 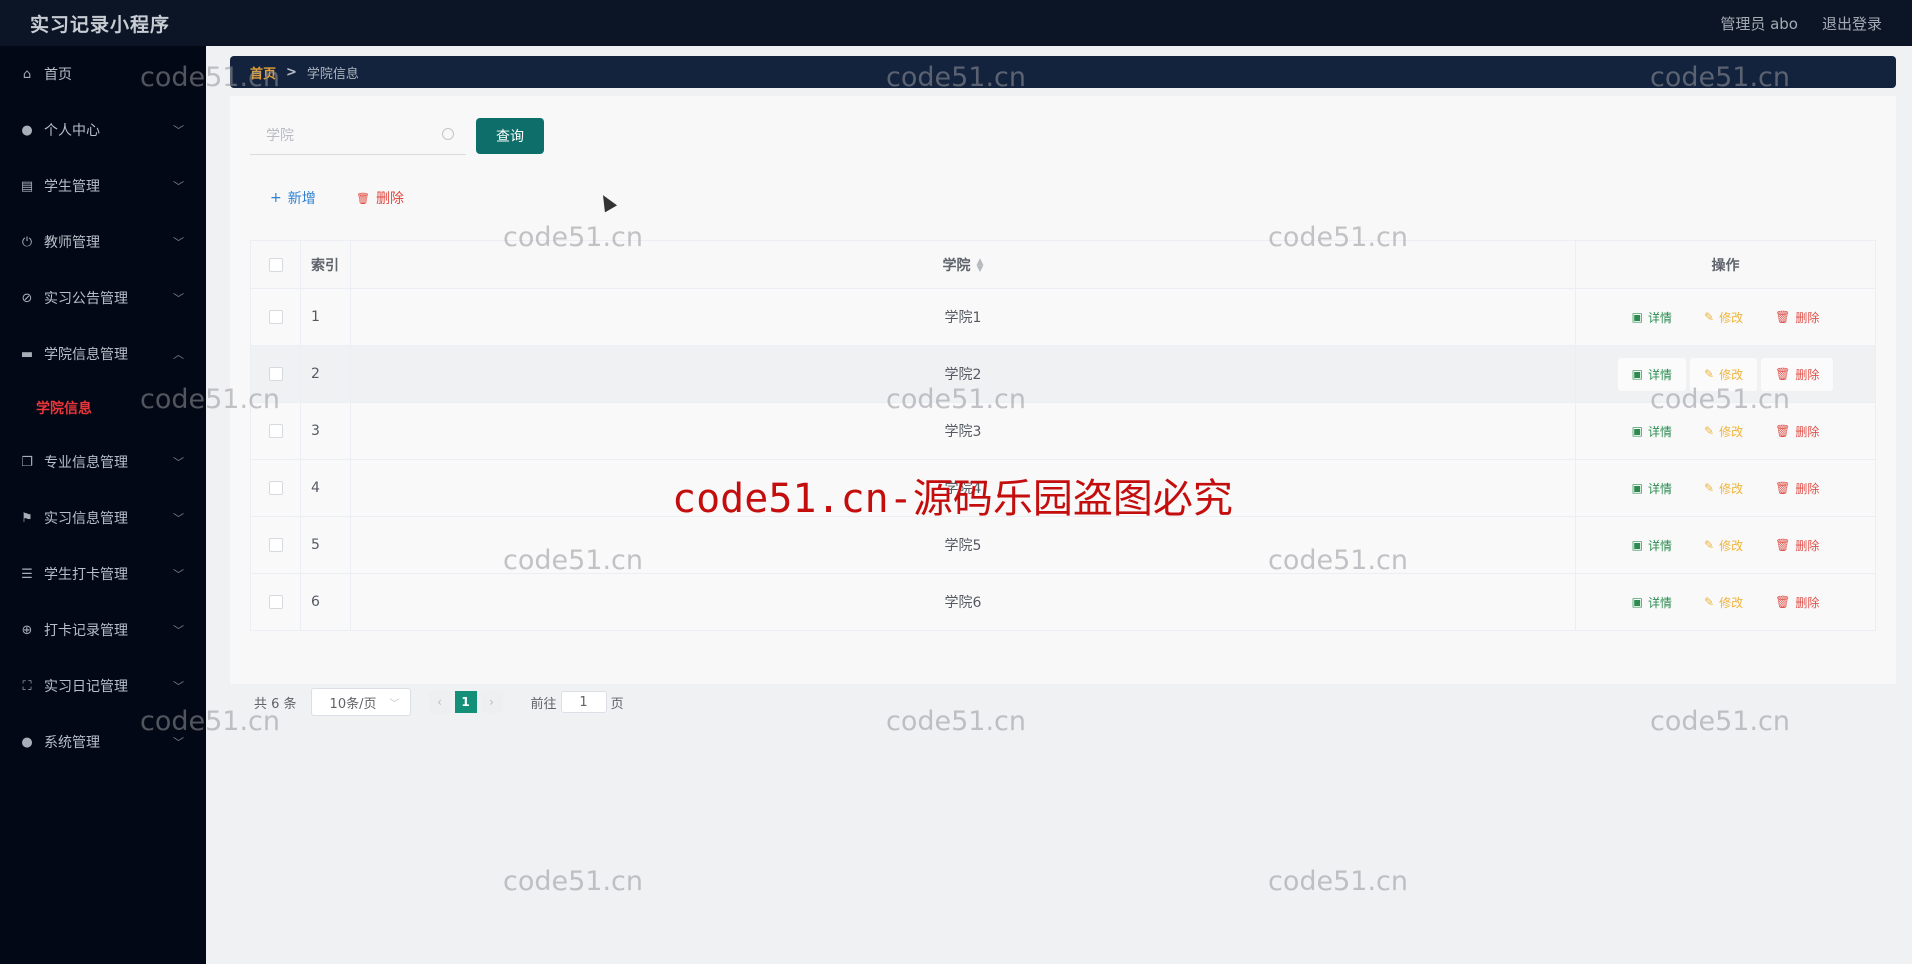 I want to click on select-all-checkbox, so click(x=275, y=264).